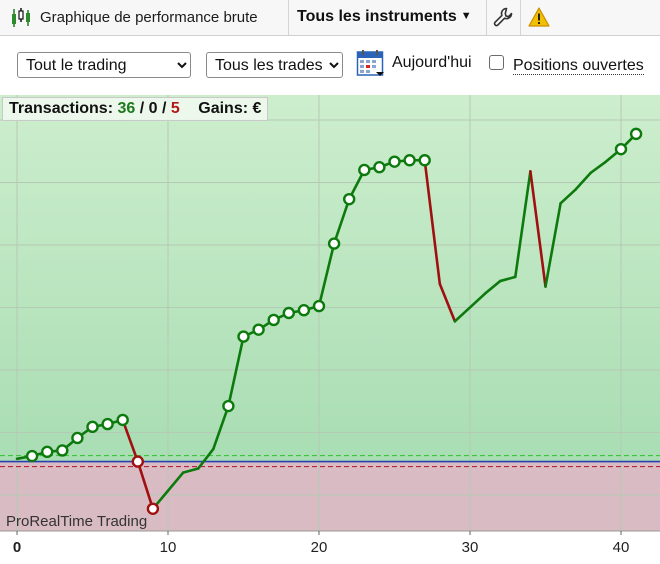 The height and width of the screenshot is (564, 660). I want to click on instruments-dropdown: Tous les instruments ▼, so click(384, 17).